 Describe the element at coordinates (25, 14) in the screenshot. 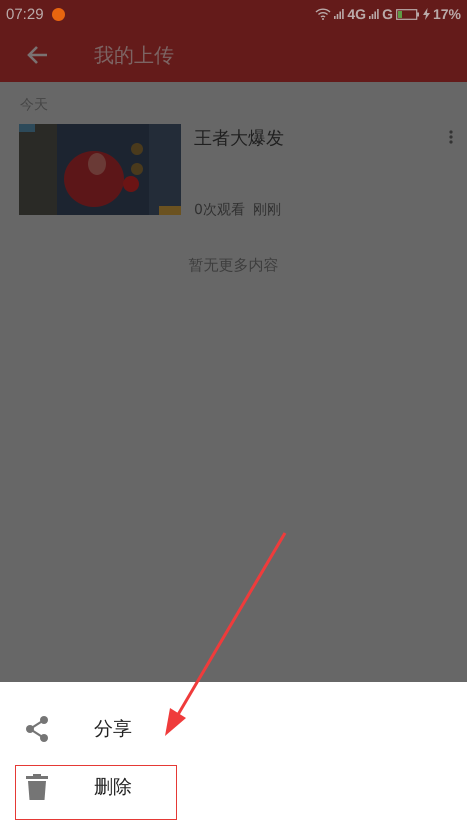

I see `clock: 07:29` at that location.